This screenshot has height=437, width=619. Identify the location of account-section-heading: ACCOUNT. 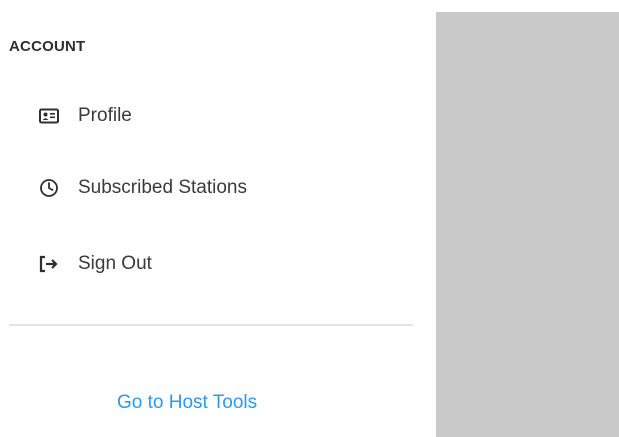
(47, 46).